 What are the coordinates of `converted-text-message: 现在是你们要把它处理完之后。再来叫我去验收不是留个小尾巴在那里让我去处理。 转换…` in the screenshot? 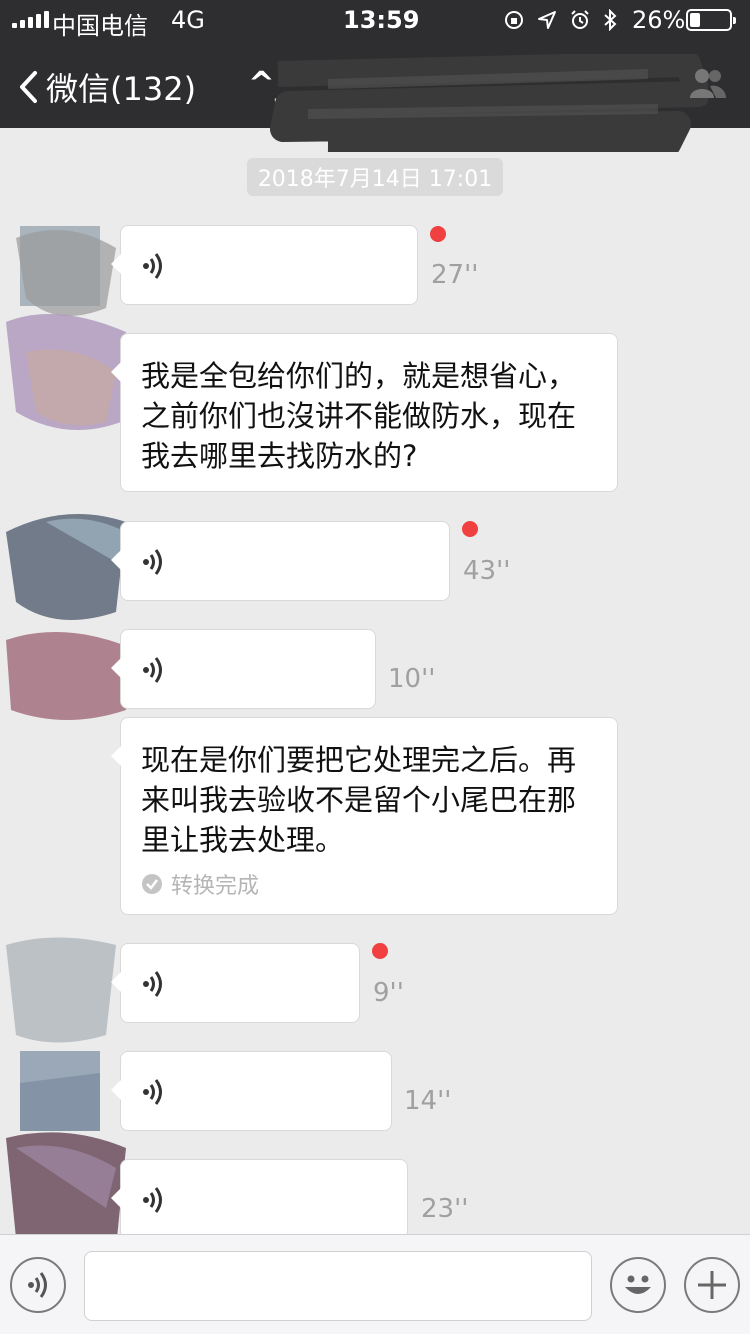 It's located at (364, 816).